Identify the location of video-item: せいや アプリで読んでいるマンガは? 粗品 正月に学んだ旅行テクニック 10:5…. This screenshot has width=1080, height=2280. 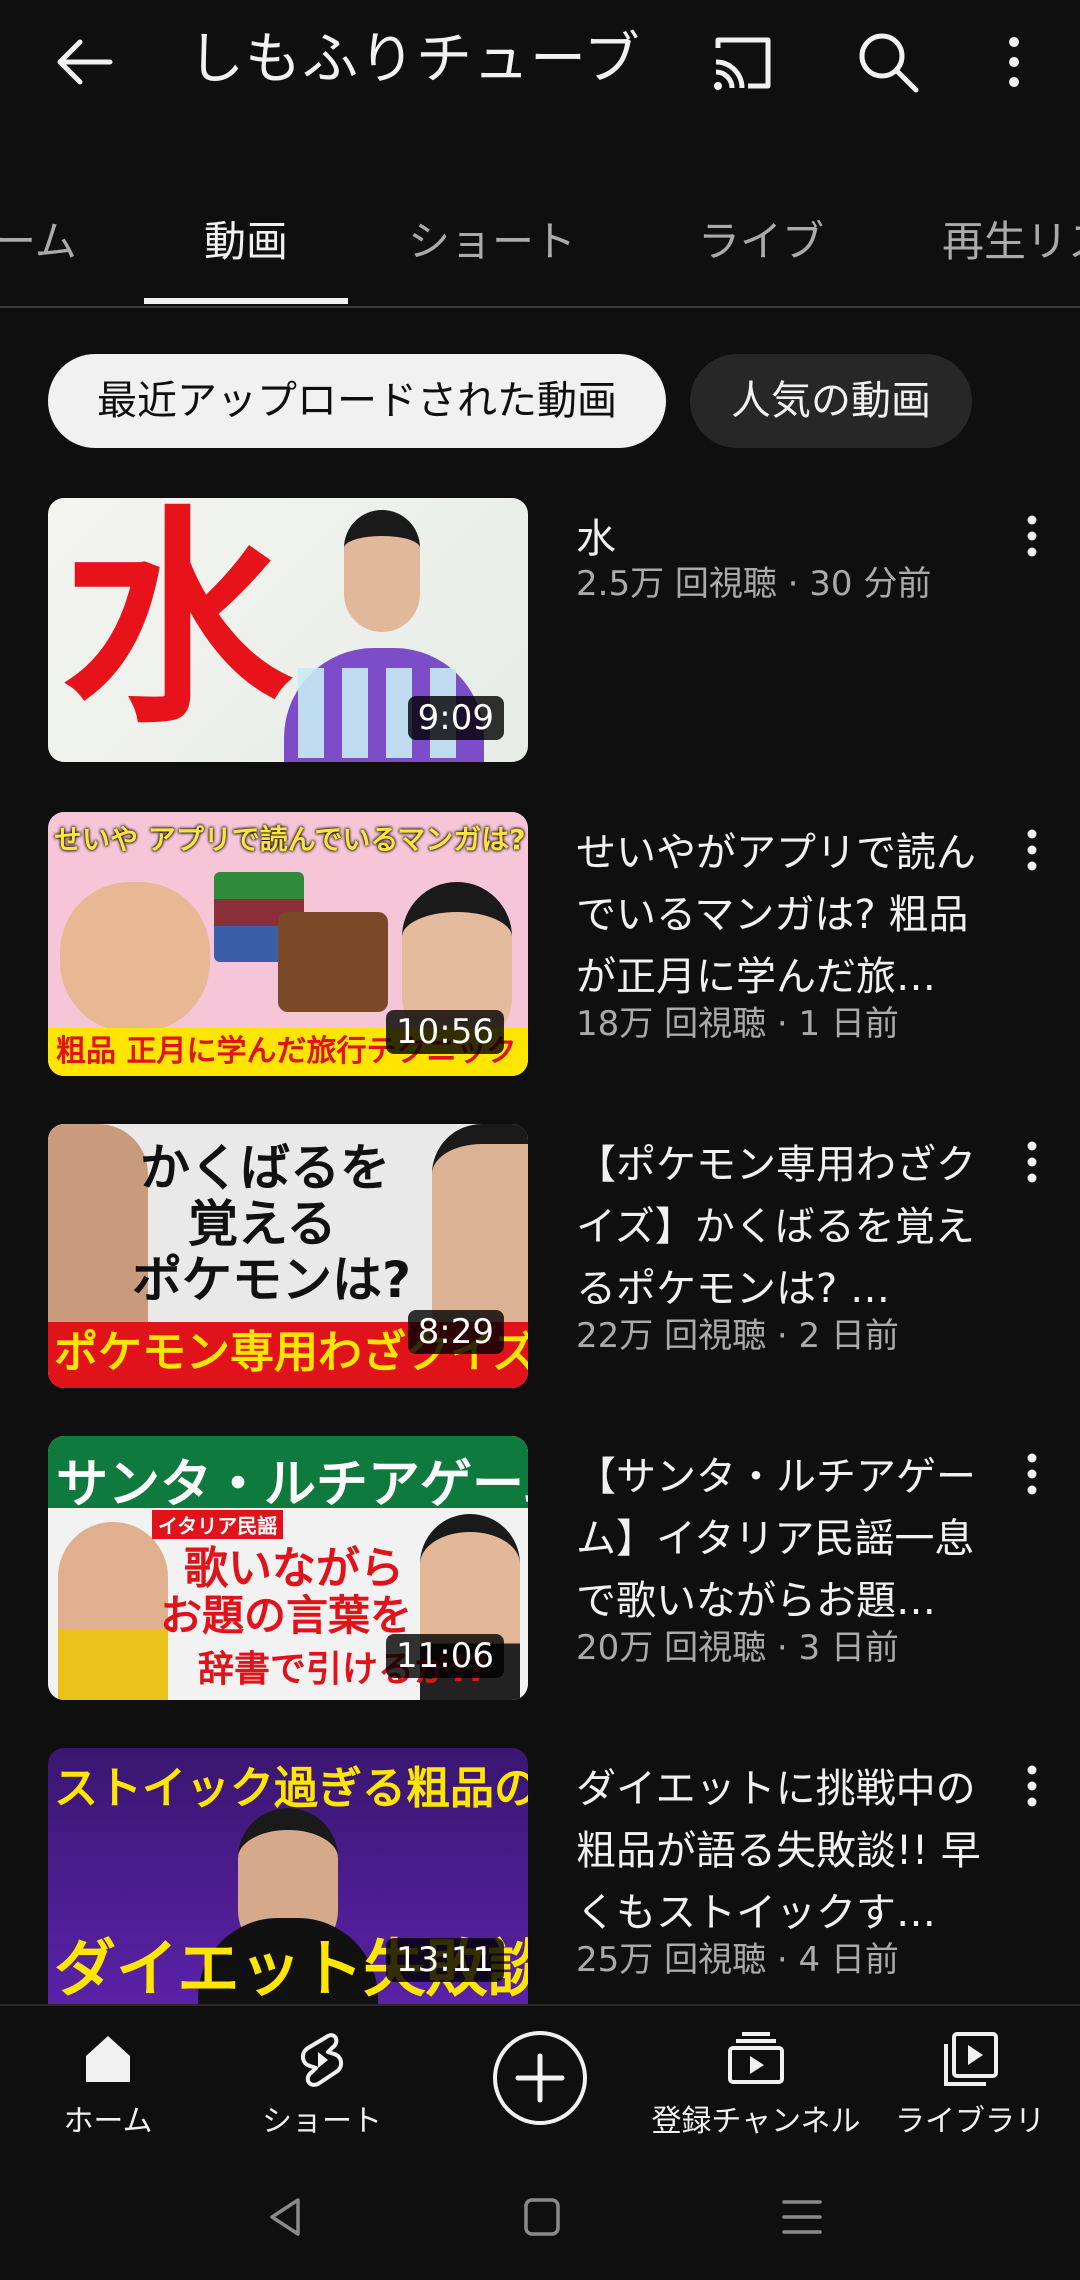
(540, 947).